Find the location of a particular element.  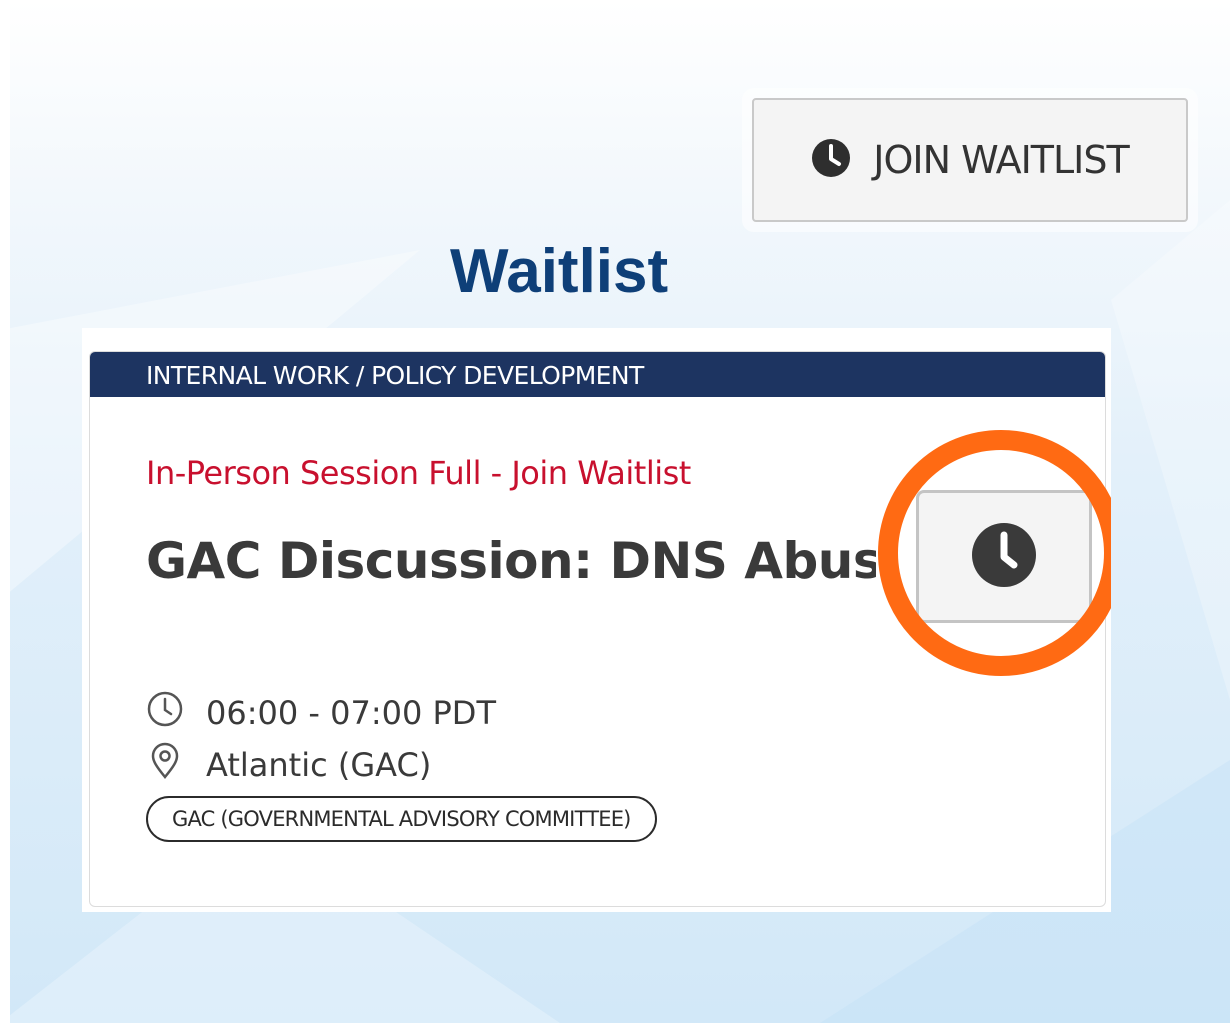

map-pin-icon is located at coordinates (165, 765).